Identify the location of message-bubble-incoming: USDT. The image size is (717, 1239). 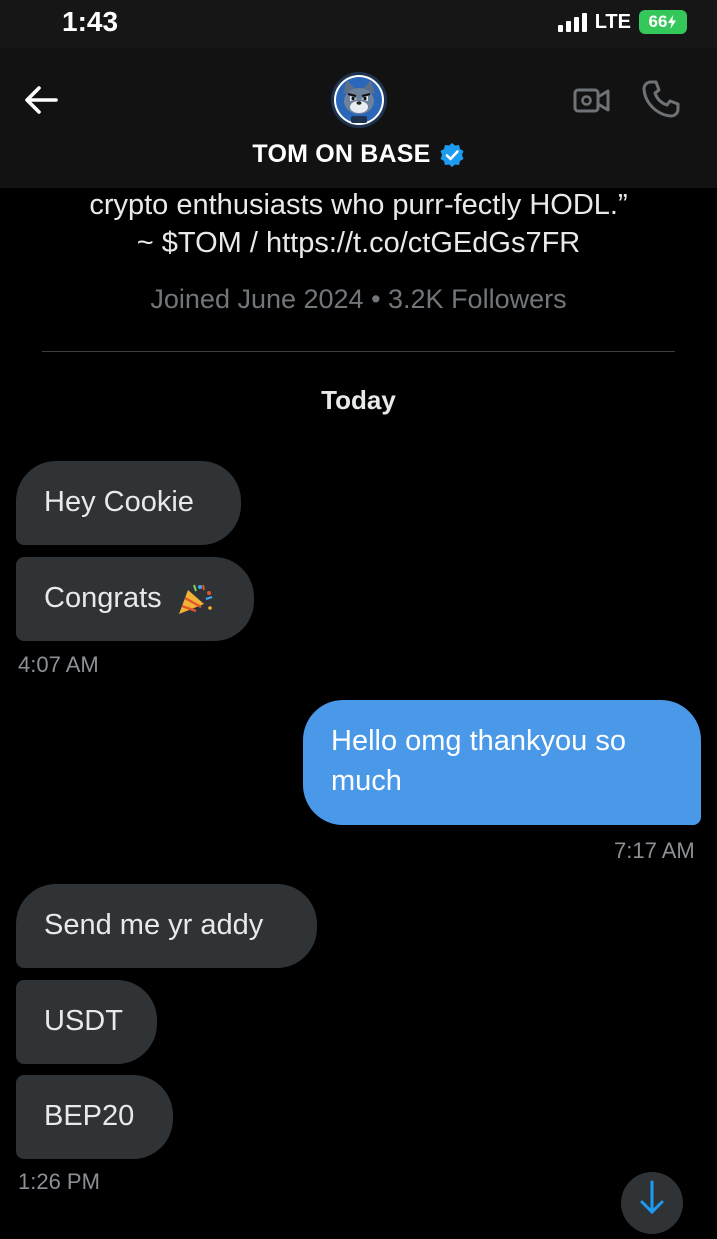
(86, 1022).